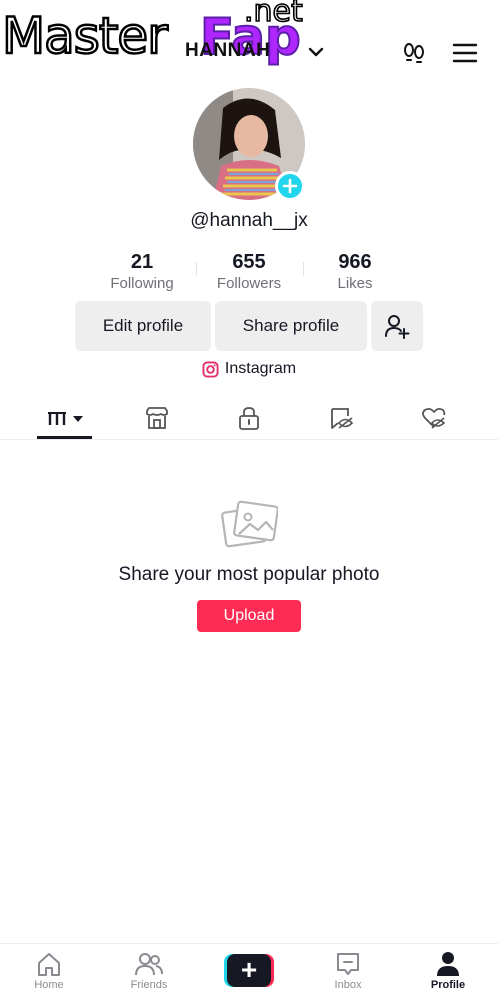 This screenshot has height=1000, width=498. What do you see at coordinates (249, 220) in the screenshot?
I see `username: @hannah__jx` at bounding box center [249, 220].